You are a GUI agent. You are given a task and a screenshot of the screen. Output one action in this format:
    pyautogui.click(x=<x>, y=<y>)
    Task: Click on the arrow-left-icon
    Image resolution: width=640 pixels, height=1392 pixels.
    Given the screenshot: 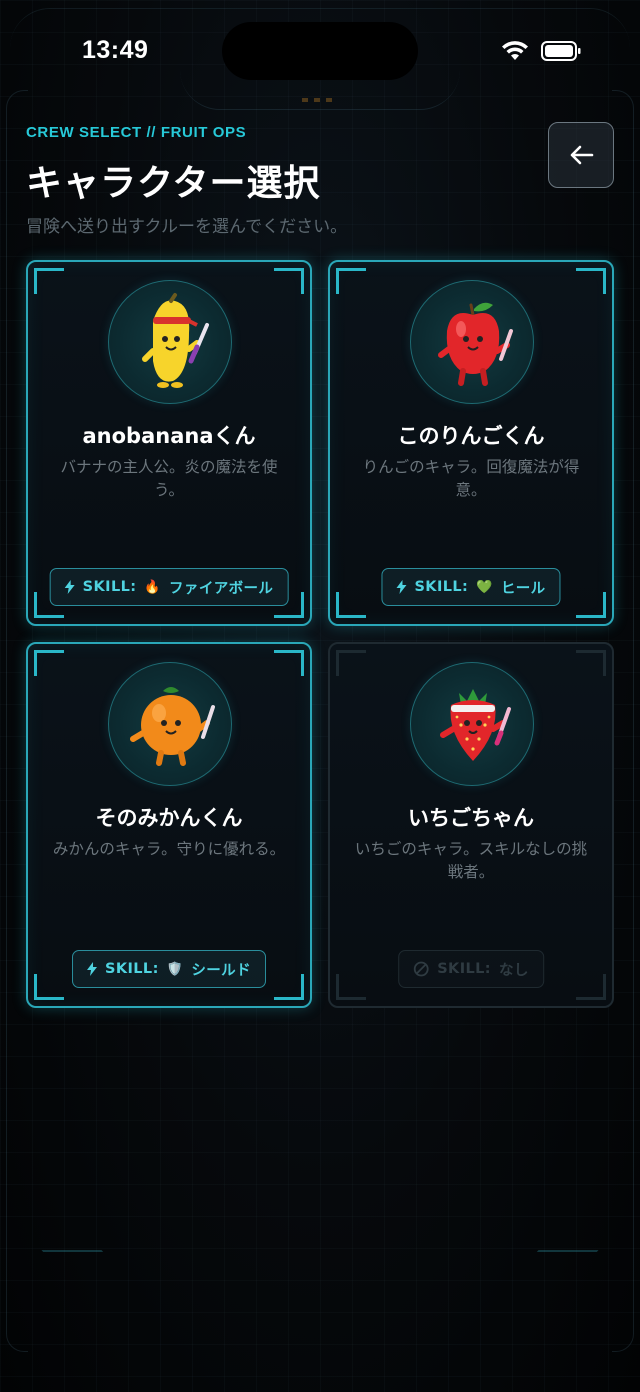 What is the action you would take?
    pyautogui.click(x=582, y=155)
    